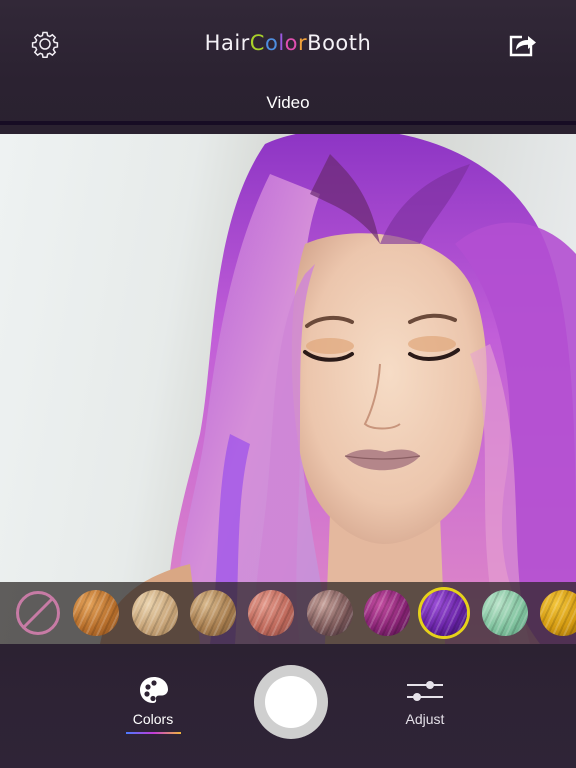  I want to click on color-swatch-violet, so click(444, 613).